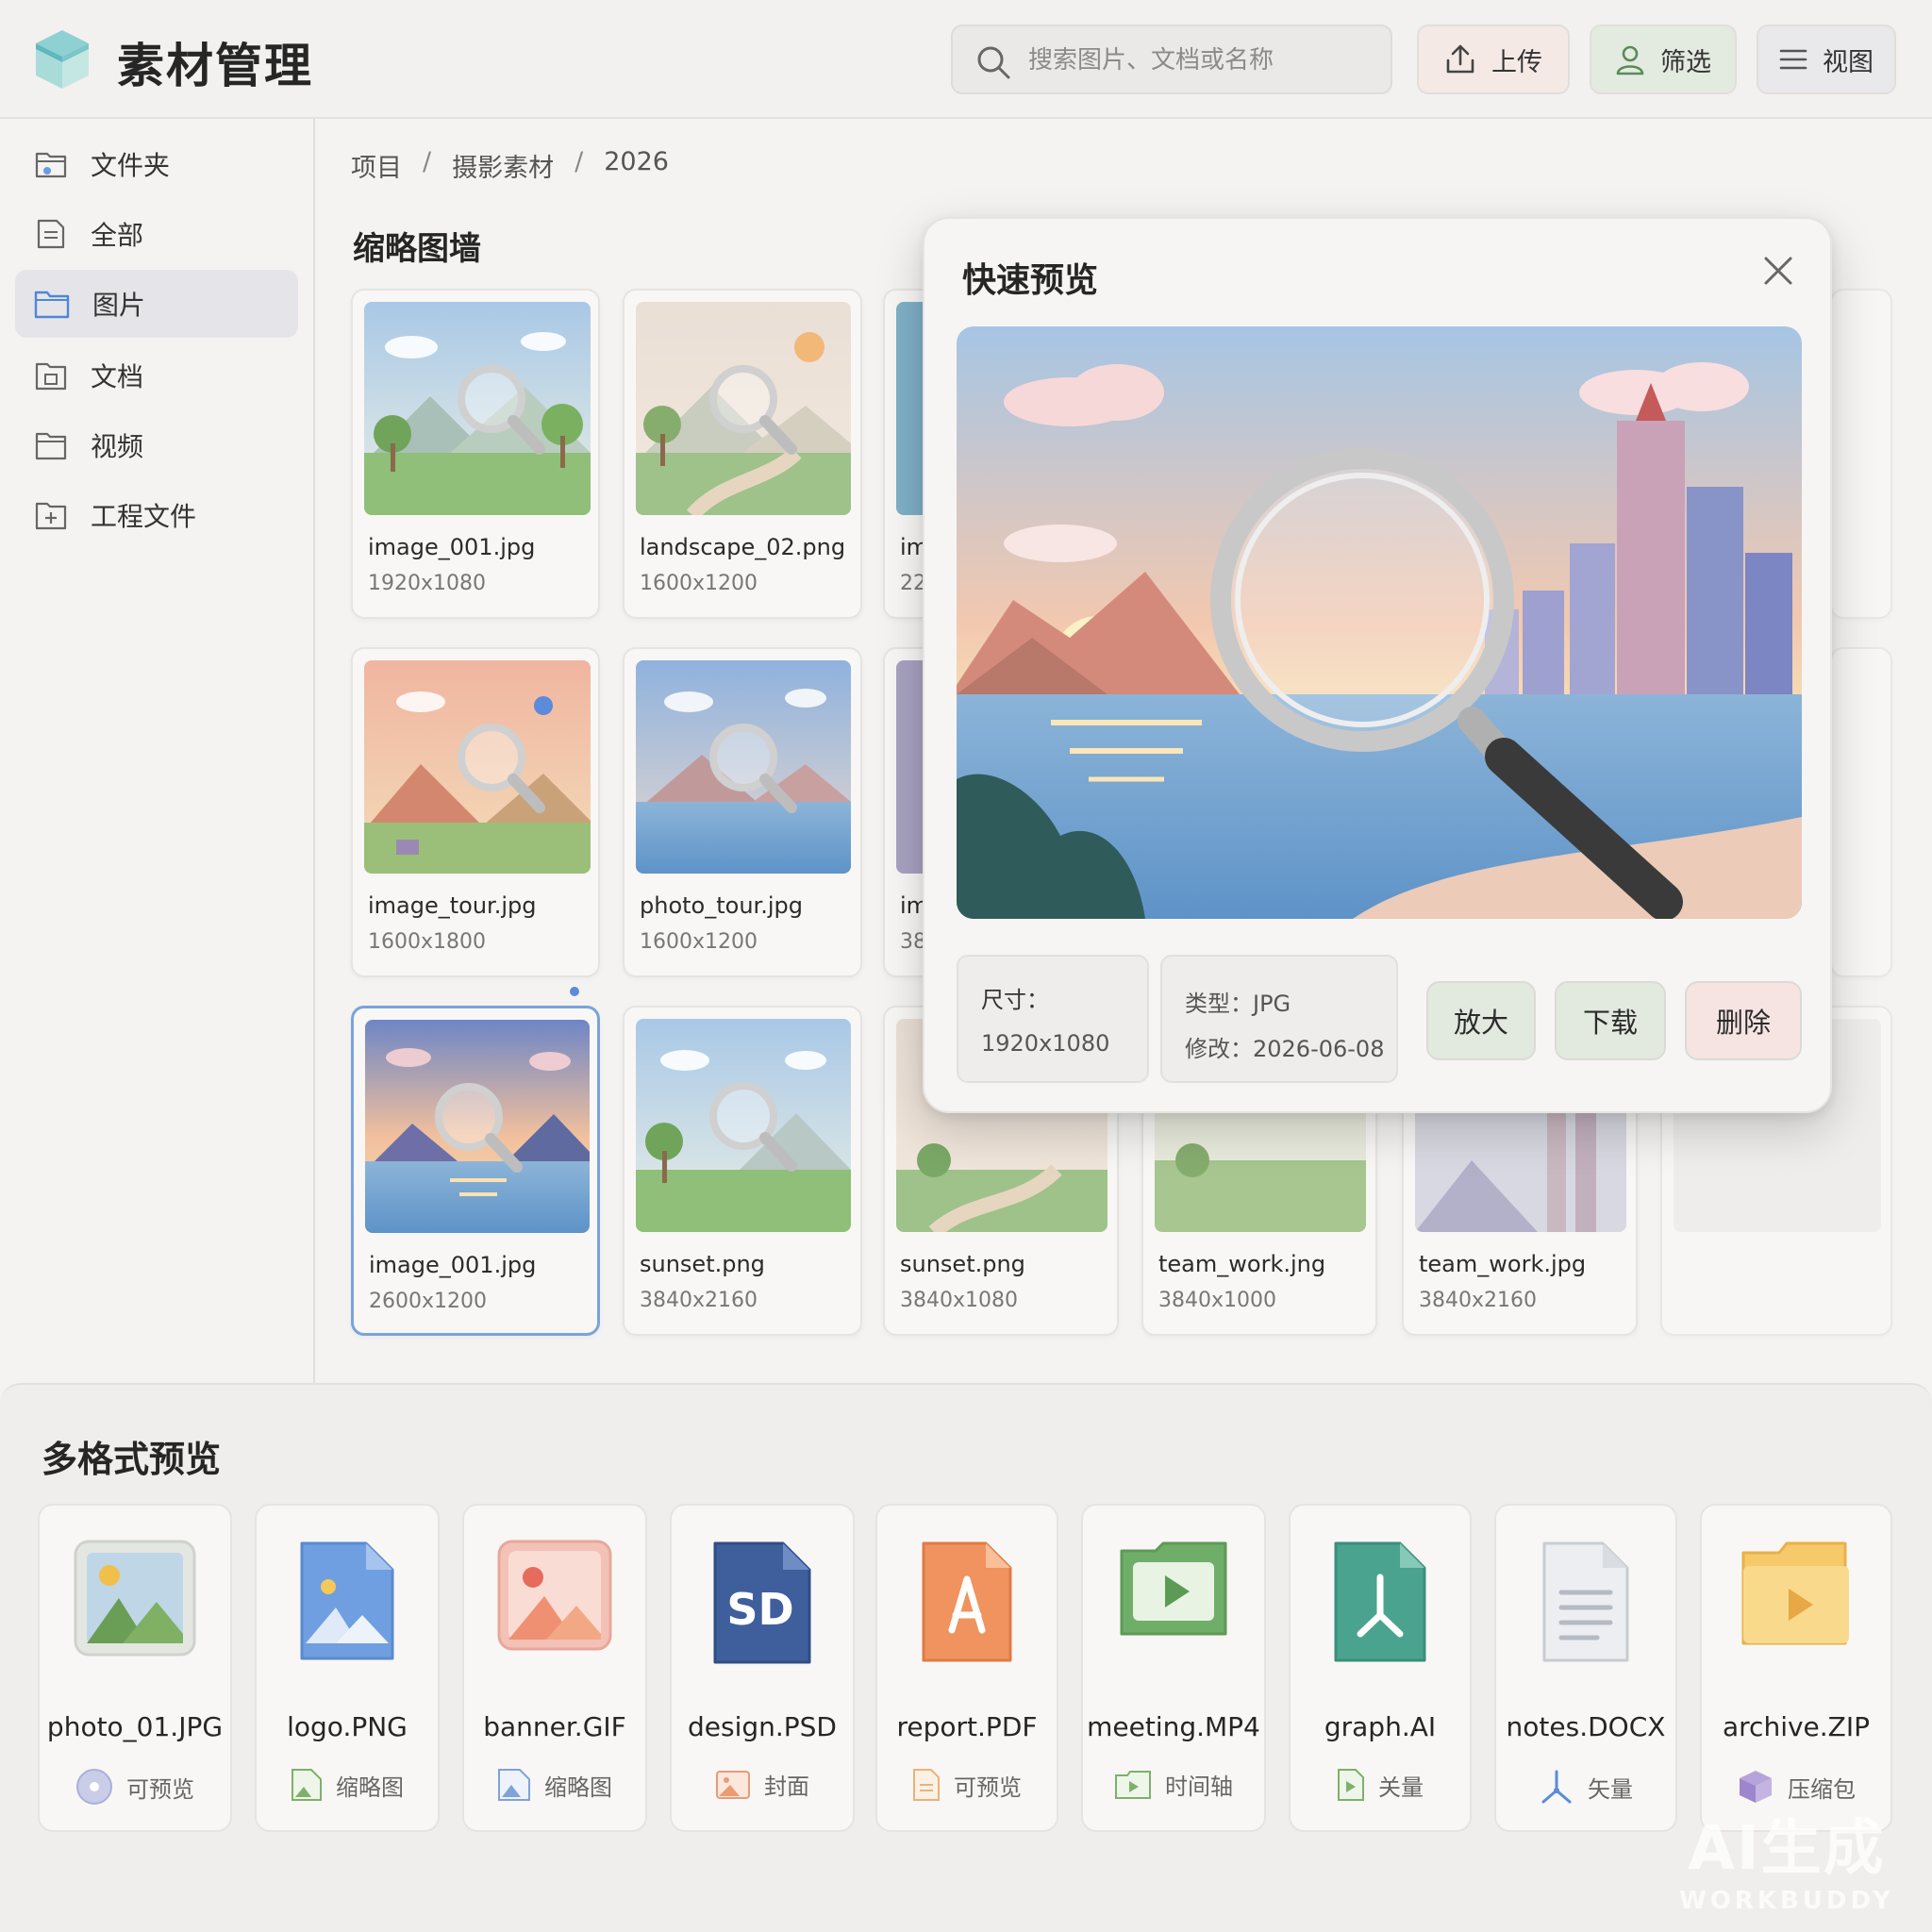 The image size is (1932, 1932). I want to click on format-tag-label: 缩略图, so click(370, 1787).